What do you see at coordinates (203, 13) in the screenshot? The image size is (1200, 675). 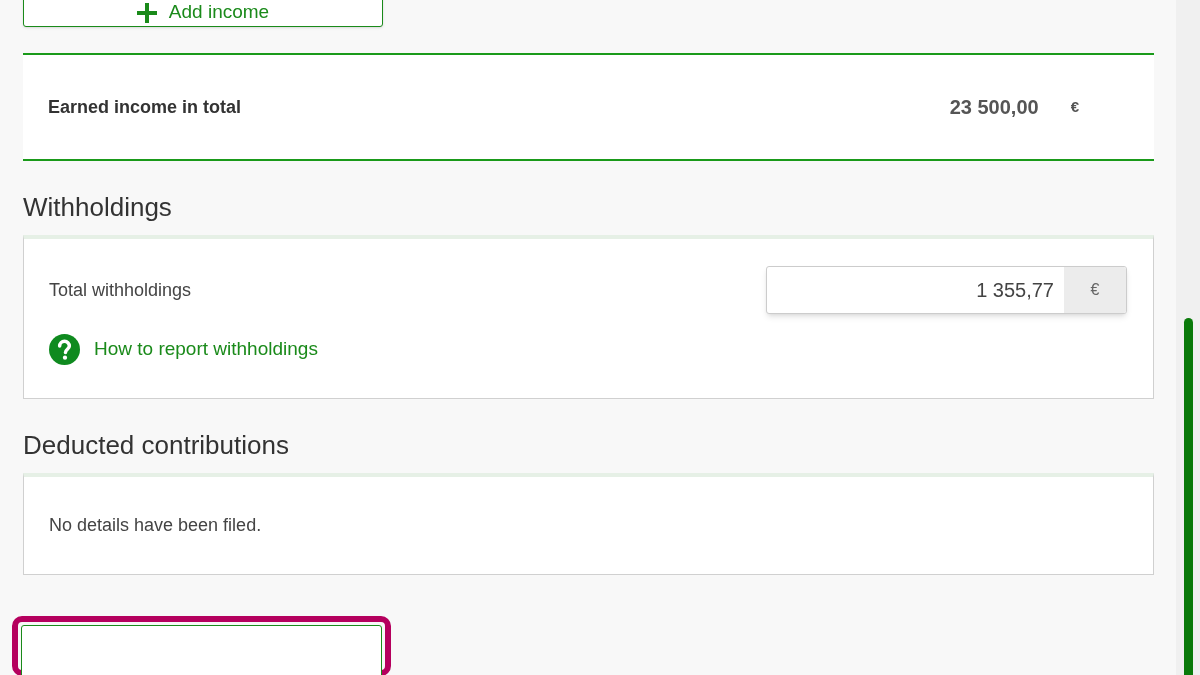 I see `add-income-button: Add income` at bounding box center [203, 13].